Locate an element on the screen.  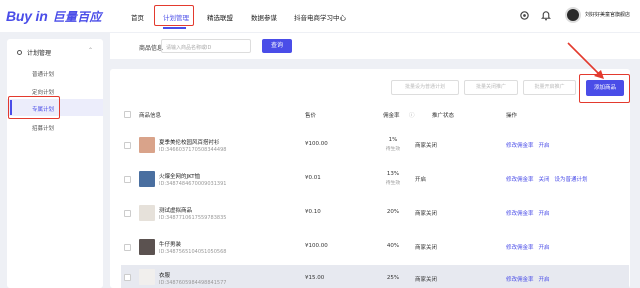
settings-icon is located at coordinates (524, 15).